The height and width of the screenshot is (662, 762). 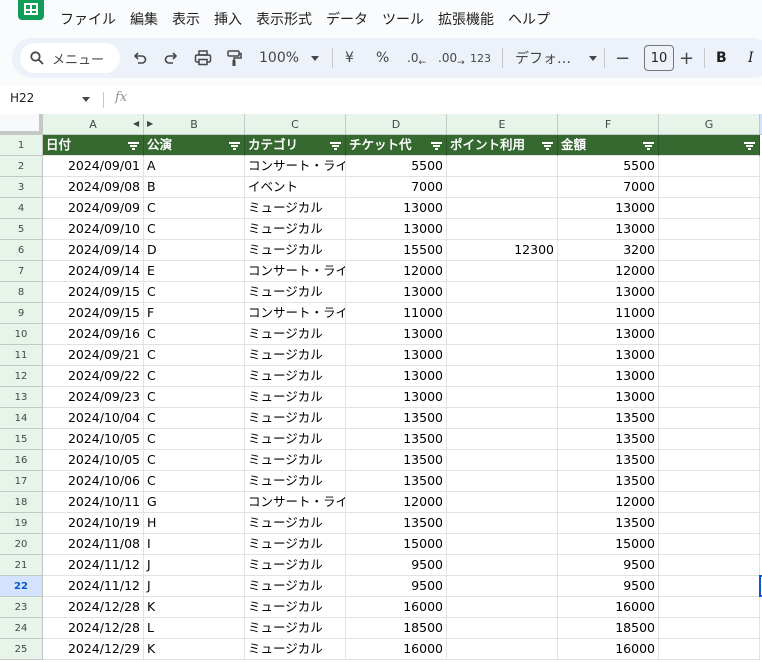 What do you see at coordinates (136, 123) in the screenshot?
I see `hidden-column-left-arrow-icon: ◀` at bounding box center [136, 123].